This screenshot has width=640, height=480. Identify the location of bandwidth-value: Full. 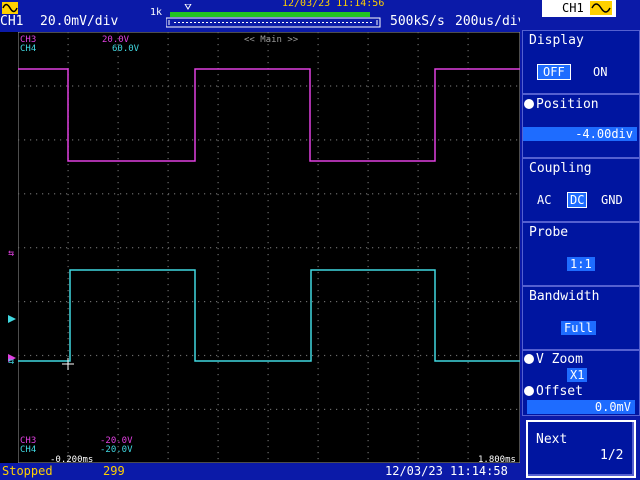
(578, 328).